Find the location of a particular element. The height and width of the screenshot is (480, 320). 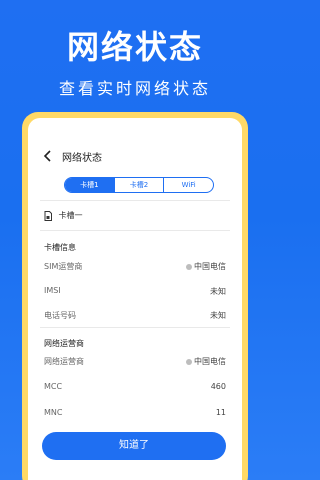

row-label: 网络运营商 is located at coordinates (64, 361).